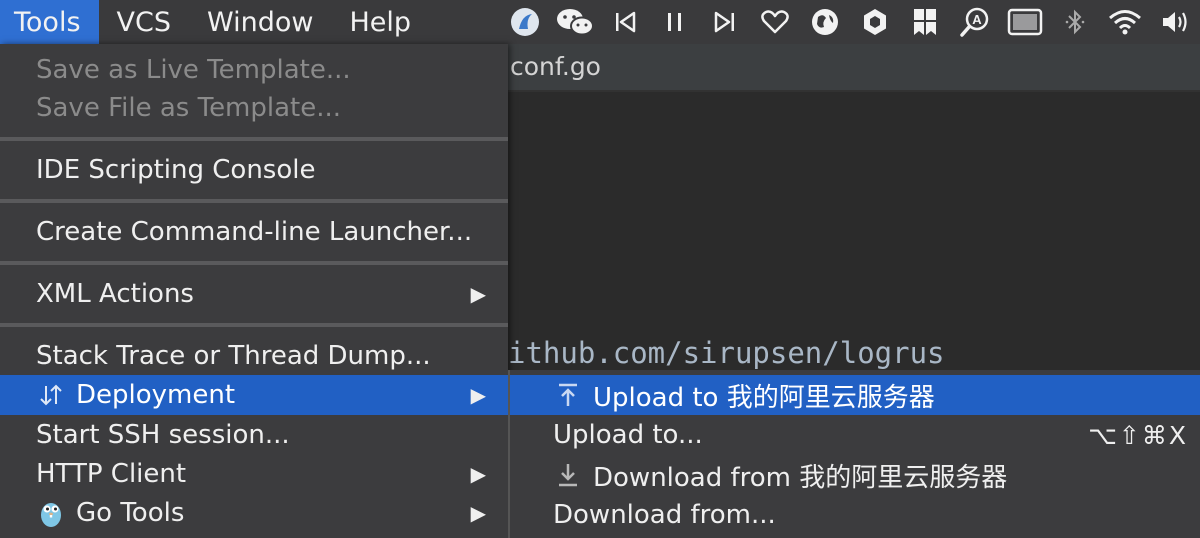  What do you see at coordinates (254, 513) in the screenshot?
I see `menu-item-go-tools: Go Tools ▶` at bounding box center [254, 513].